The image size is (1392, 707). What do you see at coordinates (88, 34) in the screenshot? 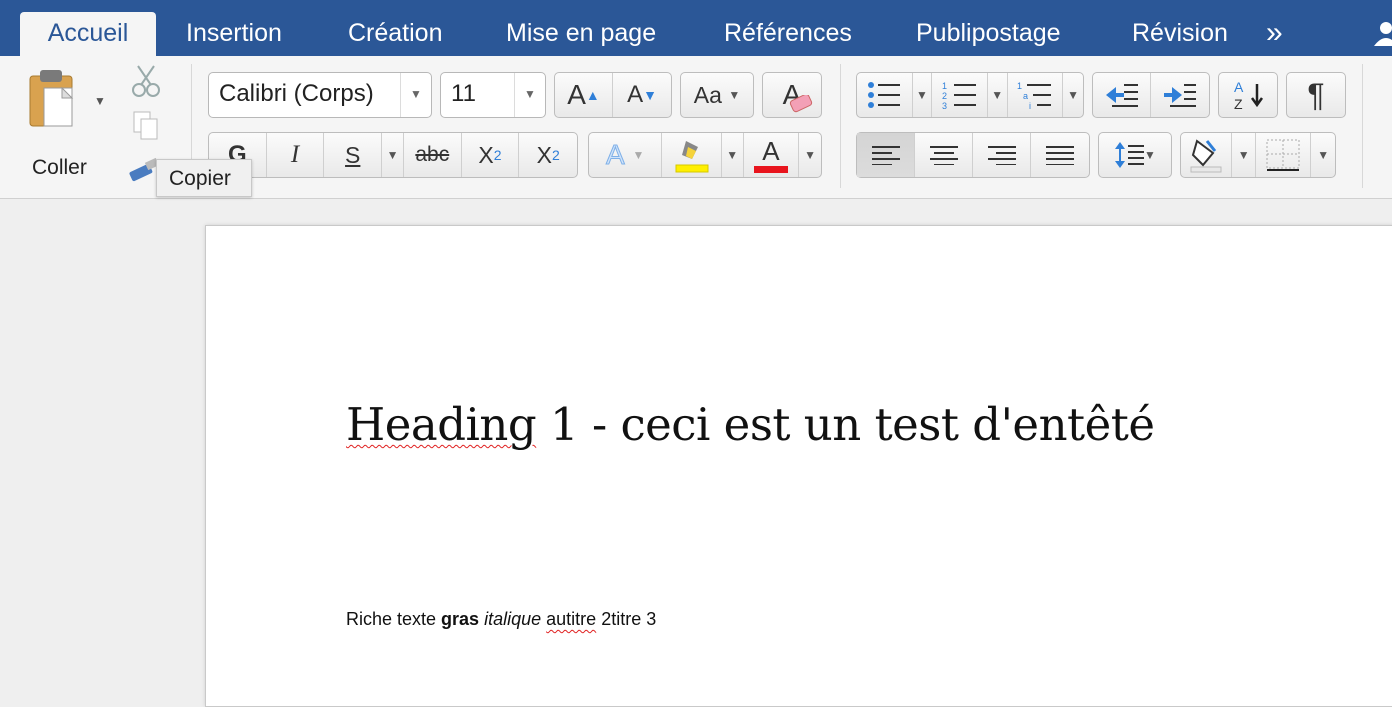
I see `tab-accueil: Accueil` at bounding box center [88, 34].